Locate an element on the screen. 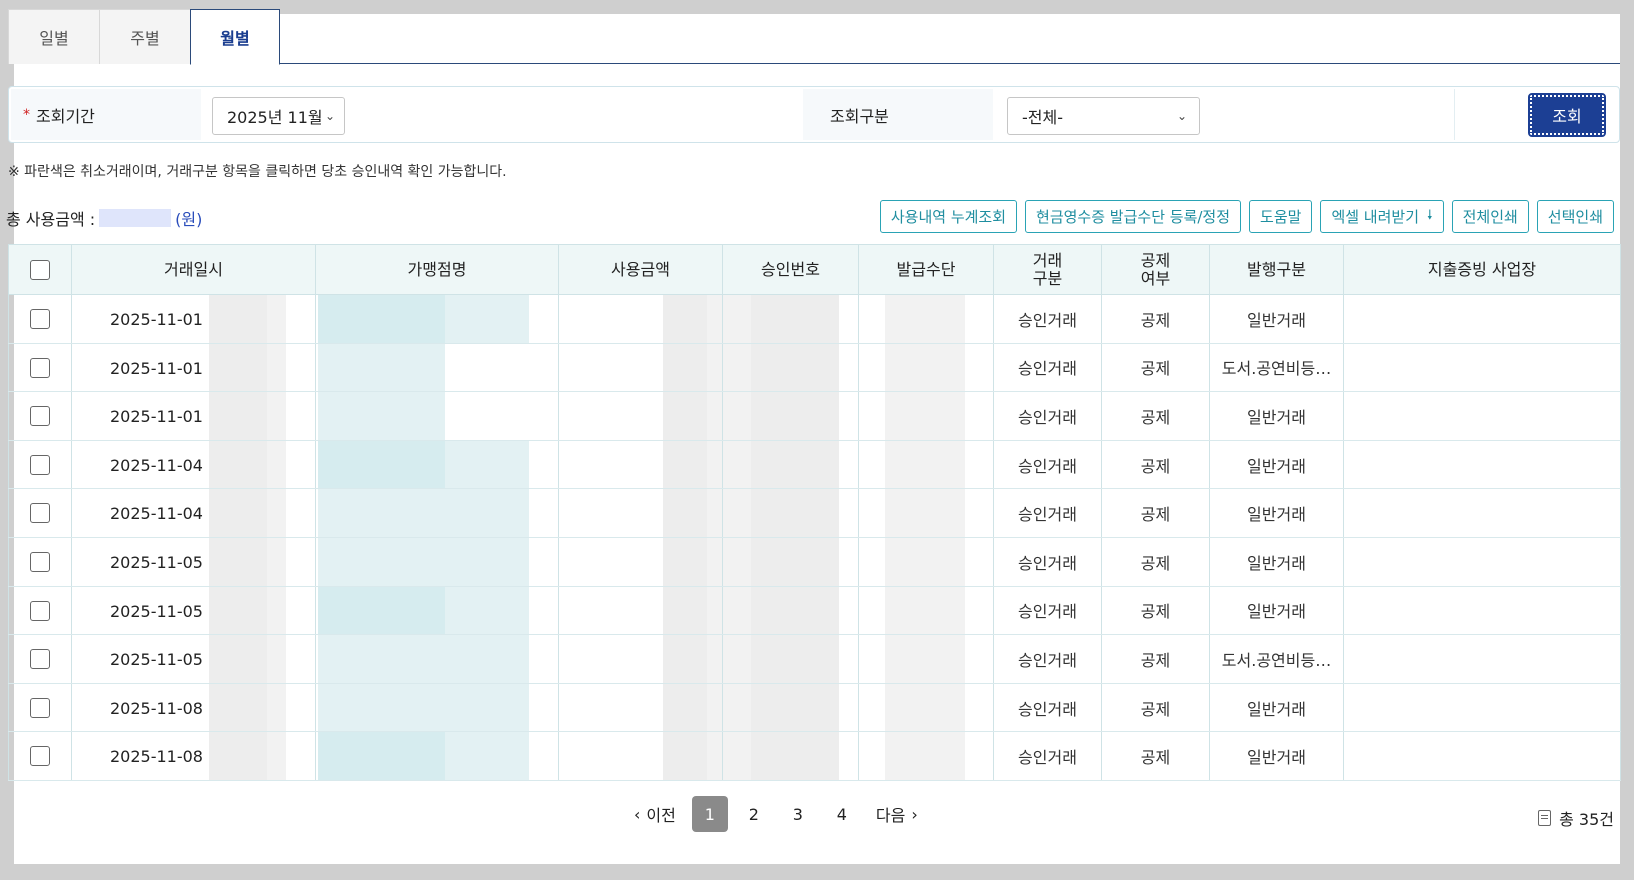 The image size is (1634, 880). cash-receipt-button: 현금영수증 발급수단 등록/정정 is located at coordinates (1133, 216).